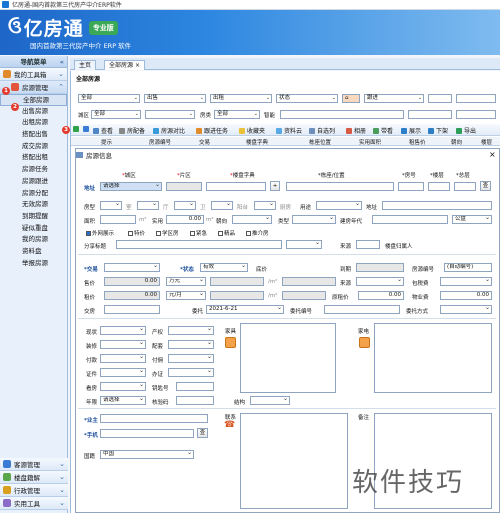 The image size is (500, 513). What do you see at coordinates (307, 98) in the screenshot?
I see `filter-status: 状态 ⌄` at bounding box center [307, 98].